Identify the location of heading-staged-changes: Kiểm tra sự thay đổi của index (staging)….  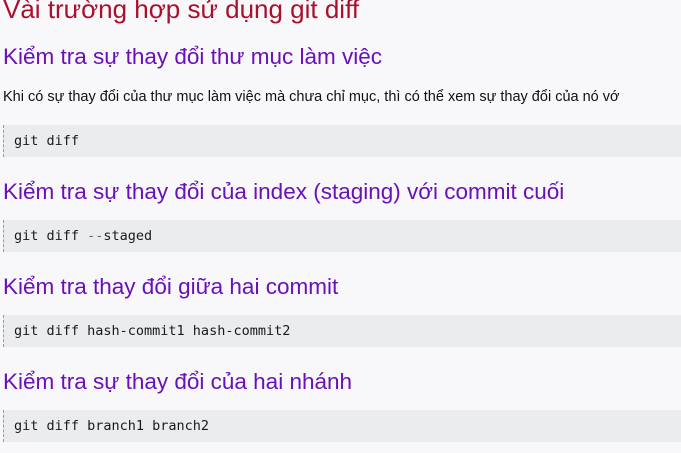
(284, 191).